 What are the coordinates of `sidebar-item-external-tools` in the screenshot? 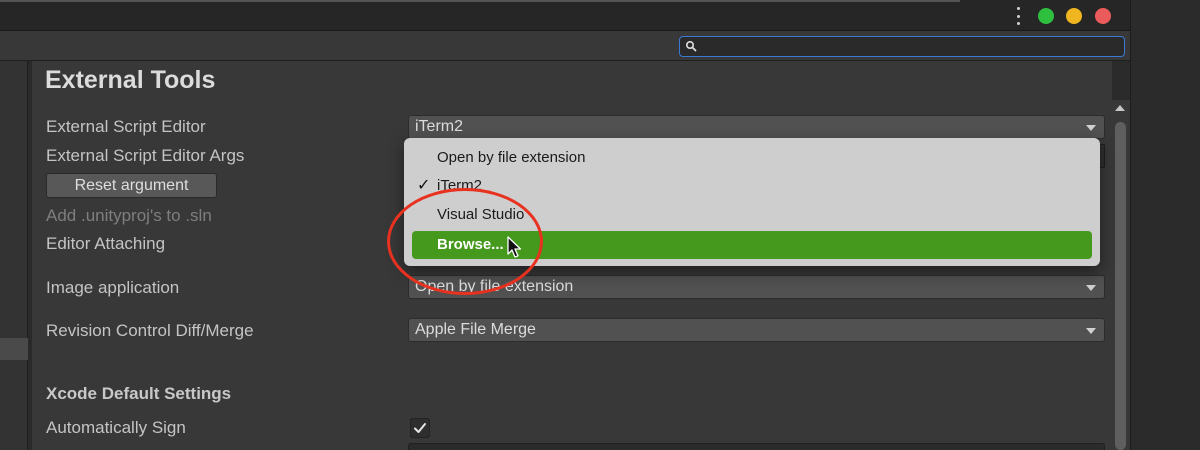 It's located at (14, 349).